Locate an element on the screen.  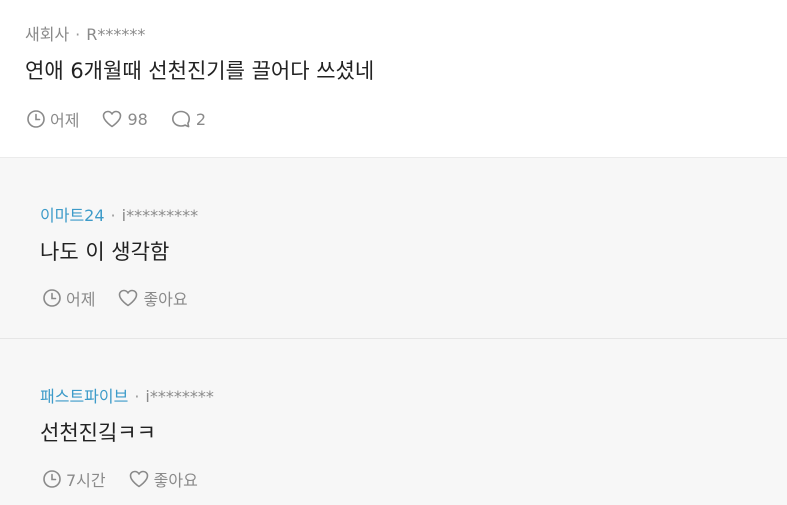
post-actions: 어제 98 2 is located at coordinates (127, 119).